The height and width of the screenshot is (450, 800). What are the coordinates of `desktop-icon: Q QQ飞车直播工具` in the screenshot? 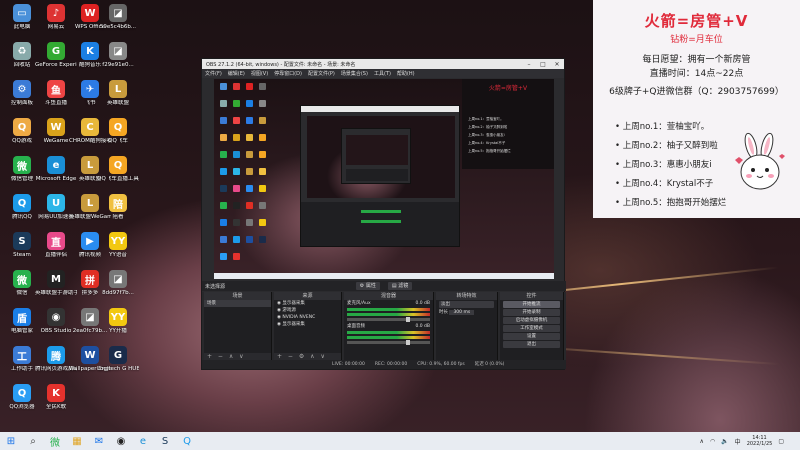 It's located at (118, 176).